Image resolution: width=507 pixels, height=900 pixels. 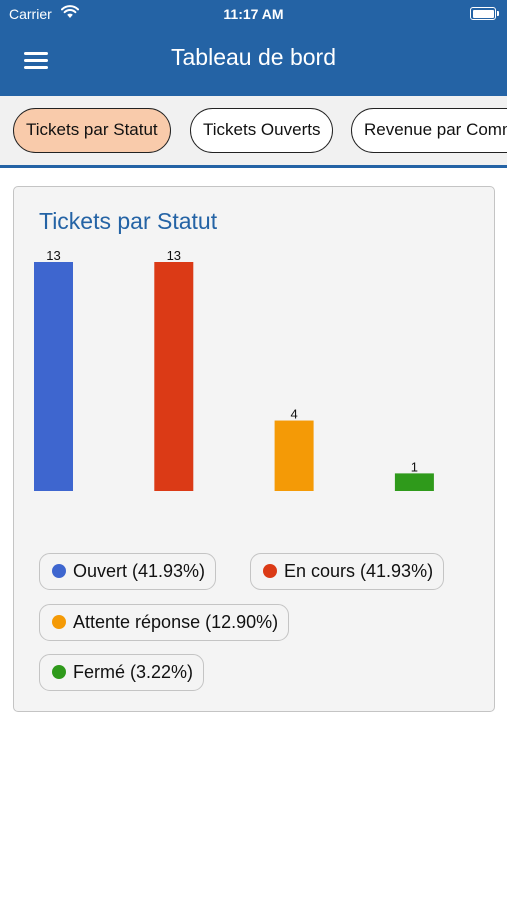 I want to click on legend-item-attente-reponse: Attente réponse (12.90%), so click(x=164, y=622).